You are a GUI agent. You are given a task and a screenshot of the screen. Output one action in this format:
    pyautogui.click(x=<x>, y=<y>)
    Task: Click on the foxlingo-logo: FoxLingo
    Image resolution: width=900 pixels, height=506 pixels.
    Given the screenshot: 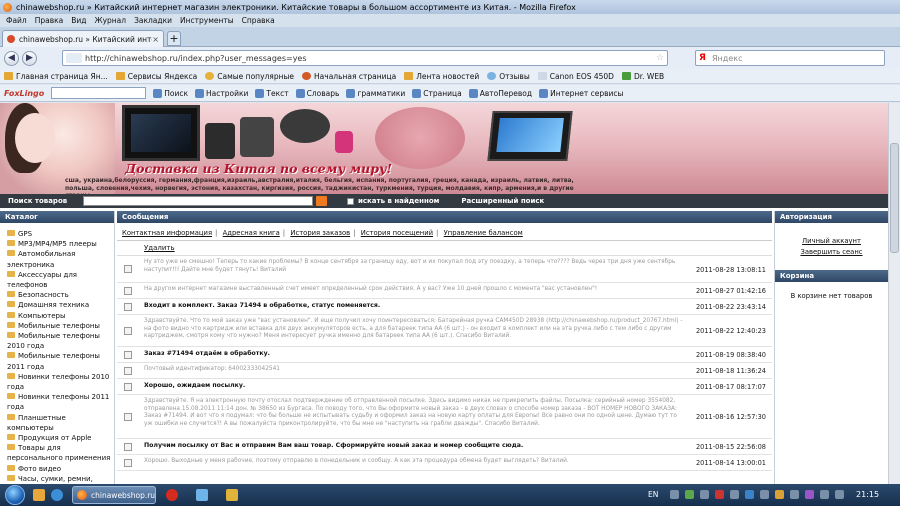 What is the action you would take?
    pyautogui.click(x=24, y=93)
    